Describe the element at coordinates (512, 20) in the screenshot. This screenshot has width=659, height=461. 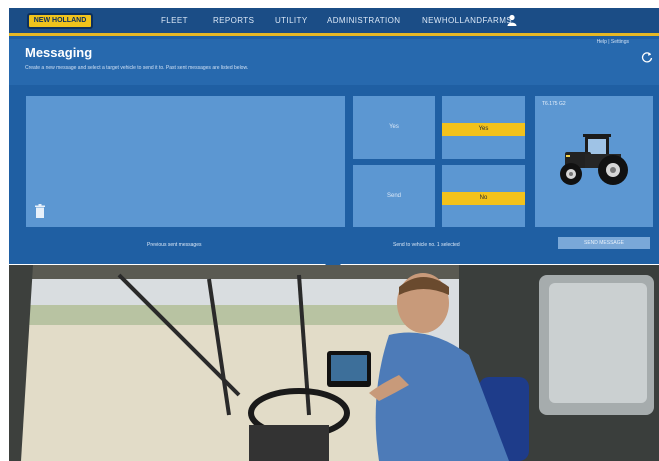
I see `user-icon` at that location.